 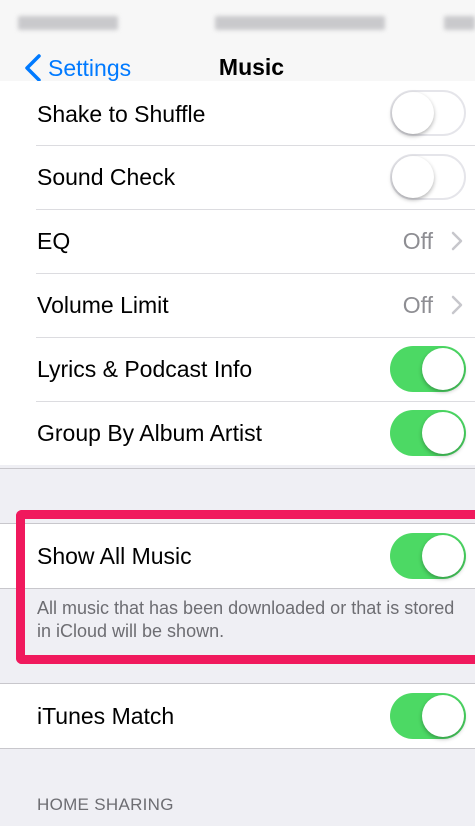 I want to click on status-bar, so click(x=237, y=22).